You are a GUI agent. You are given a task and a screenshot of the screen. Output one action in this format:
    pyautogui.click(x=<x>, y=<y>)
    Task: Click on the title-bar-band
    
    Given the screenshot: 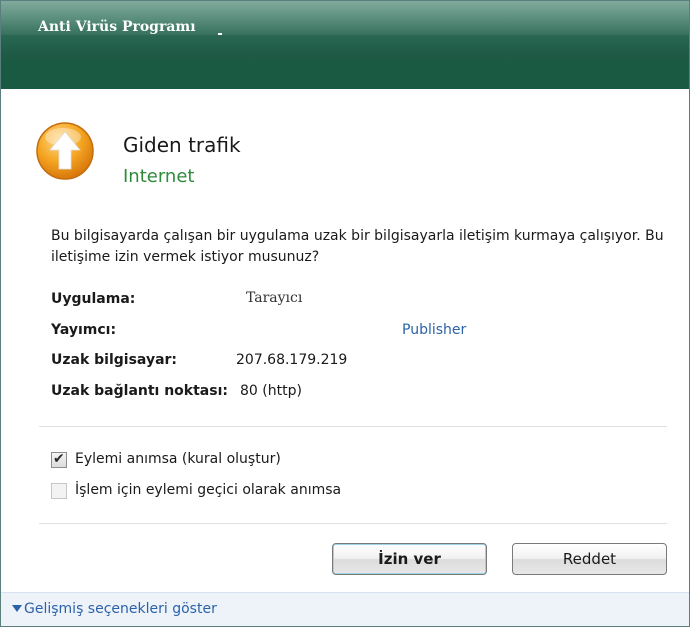 What is the action you would take?
    pyautogui.click(x=345, y=75)
    